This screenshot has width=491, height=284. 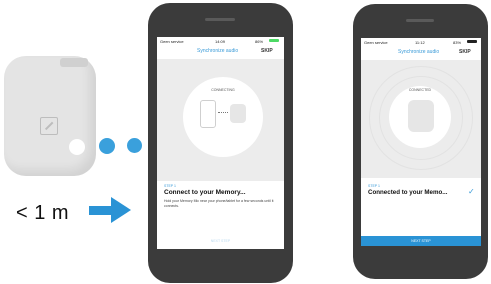 What do you see at coordinates (421, 116) in the screenshot?
I see `memory-mic-icon` at bounding box center [421, 116].